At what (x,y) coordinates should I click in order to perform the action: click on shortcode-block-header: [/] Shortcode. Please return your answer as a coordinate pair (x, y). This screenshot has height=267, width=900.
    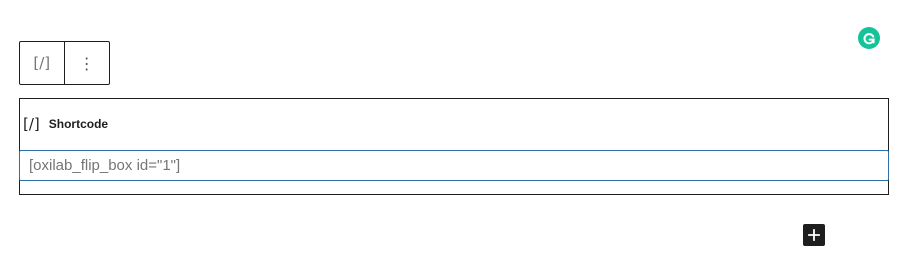
    Looking at the image, I should click on (65, 124).